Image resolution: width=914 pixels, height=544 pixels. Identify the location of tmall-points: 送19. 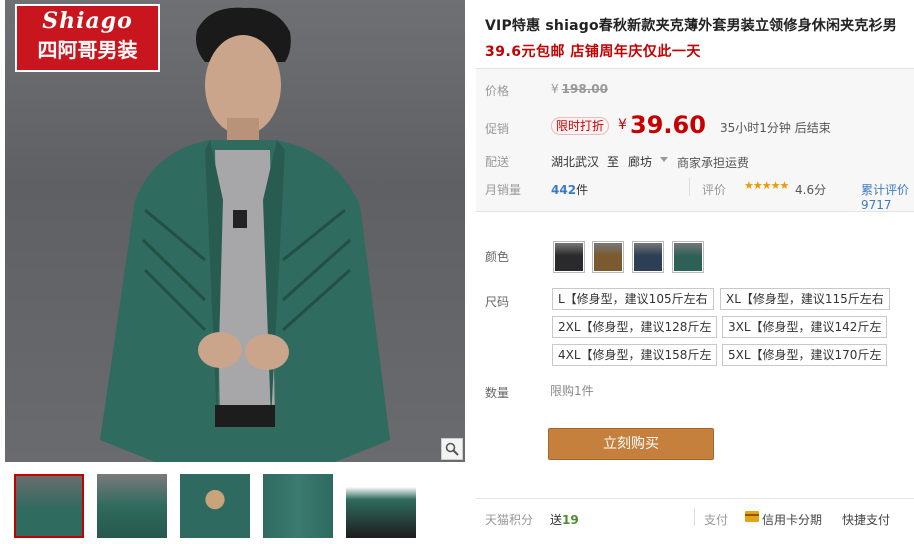
(564, 519).